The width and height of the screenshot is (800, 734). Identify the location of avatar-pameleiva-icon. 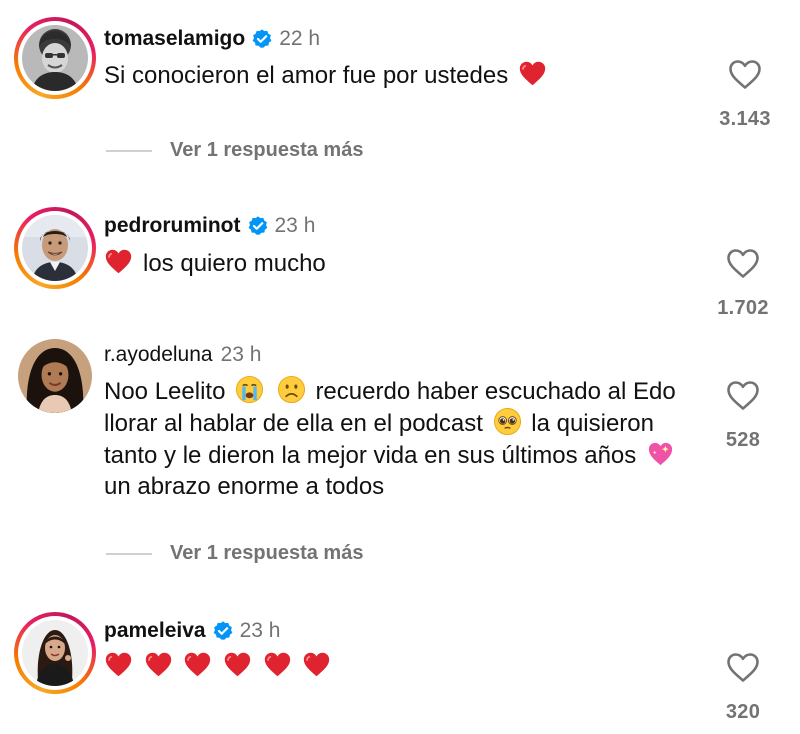
(55, 653).